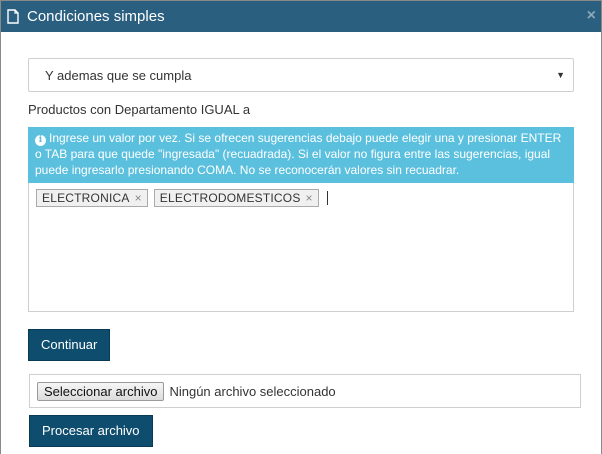 This screenshot has width=602, height=454. Describe the element at coordinates (591, 16) in the screenshot. I see `close-icon: ×` at that location.